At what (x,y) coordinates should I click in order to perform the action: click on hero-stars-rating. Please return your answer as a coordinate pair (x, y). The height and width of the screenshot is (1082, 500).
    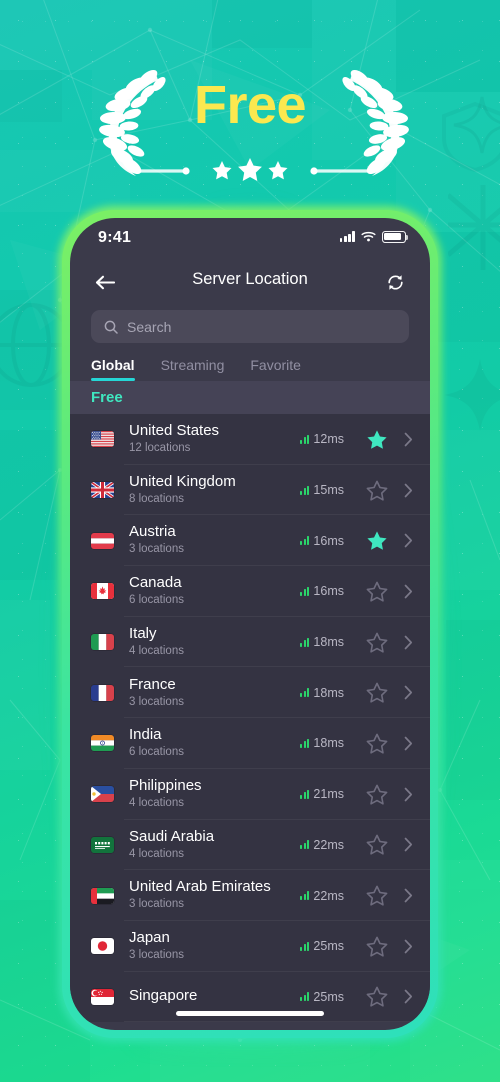
    Looking at the image, I should click on (250, 169).